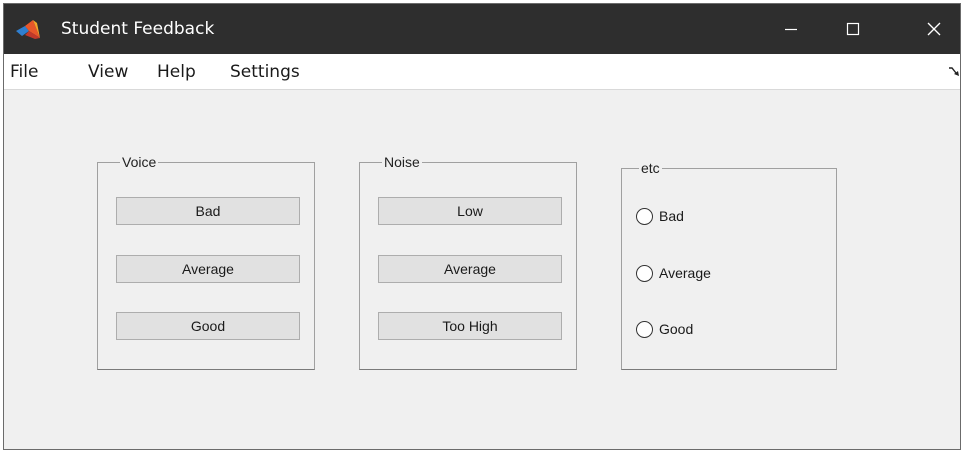 This screenshot has width=964, height=453. I want to click on noise-average-button: Average, so click(470, 269).